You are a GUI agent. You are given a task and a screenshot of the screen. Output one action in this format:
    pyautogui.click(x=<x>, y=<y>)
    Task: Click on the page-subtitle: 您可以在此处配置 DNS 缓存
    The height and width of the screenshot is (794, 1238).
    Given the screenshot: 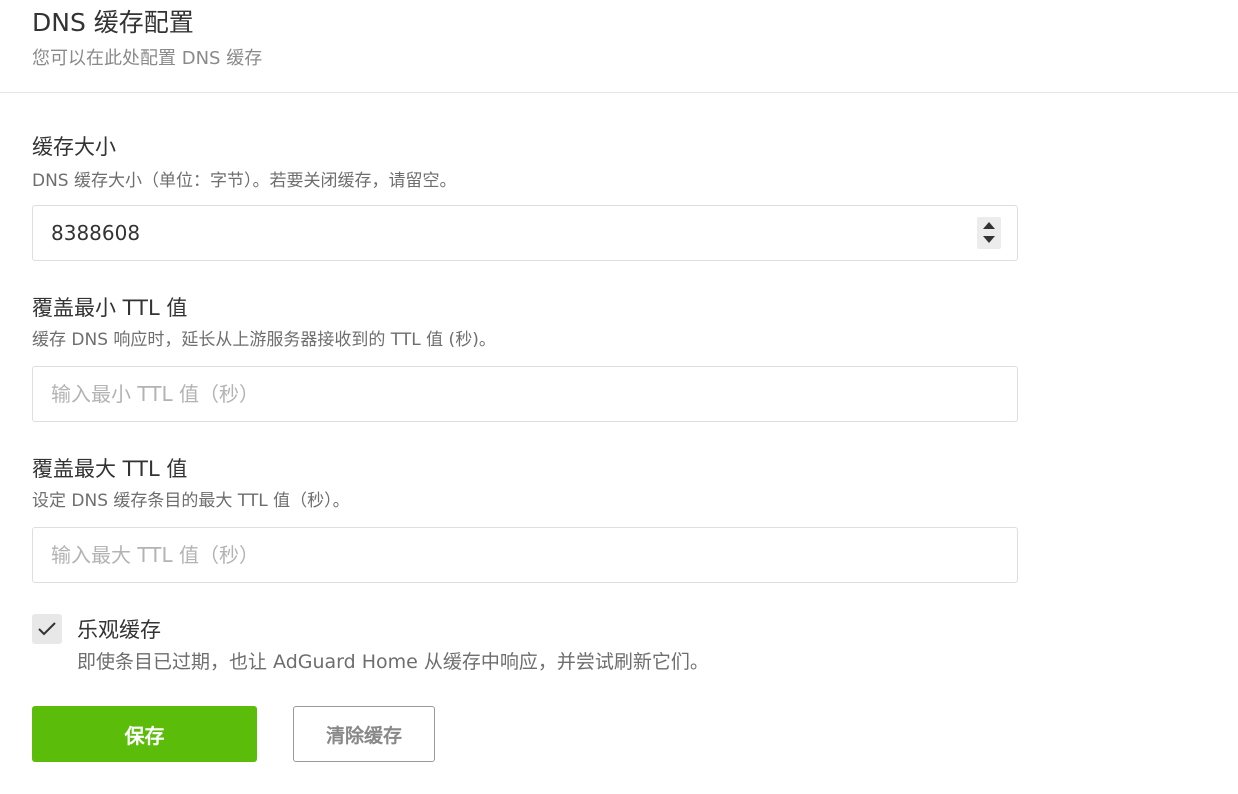 What is the action you would take?
    pyautogui.click(x=147, y=58)
    